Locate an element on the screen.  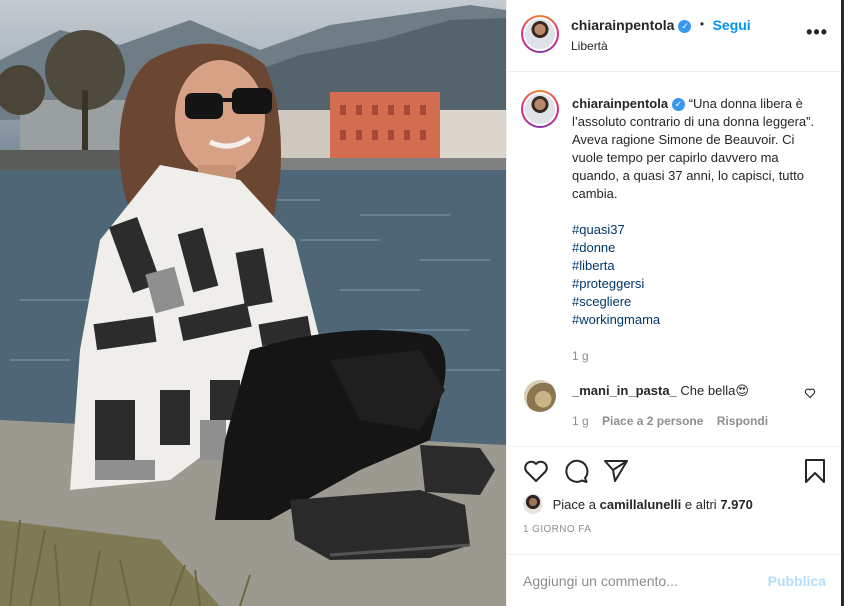
comment-timestamp: 1 g is located at coordinates (580, 421).